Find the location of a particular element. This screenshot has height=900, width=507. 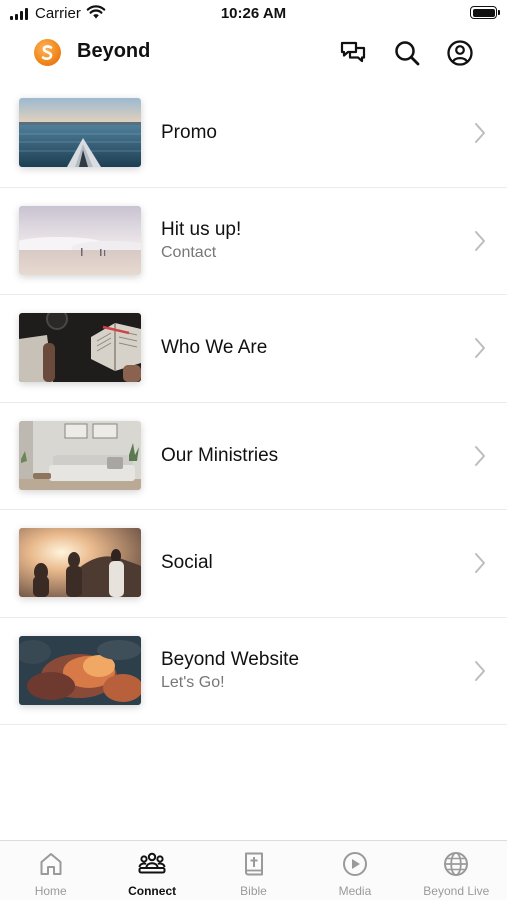

list-item-title: Promo is located at coordinates (189, 133).